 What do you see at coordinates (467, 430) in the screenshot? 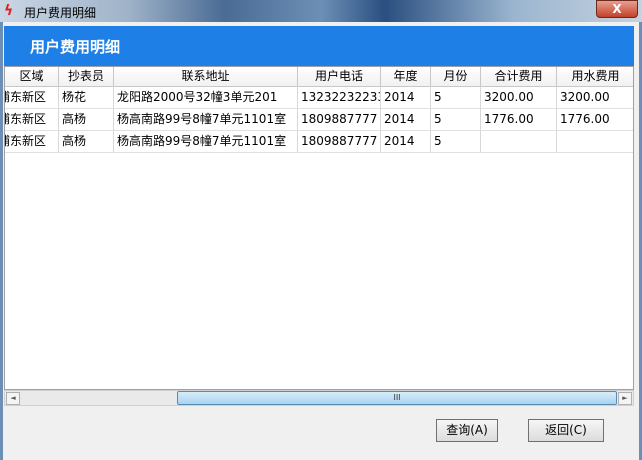
I see `query-button: 查询(A)` at bounding box center [467, 430].